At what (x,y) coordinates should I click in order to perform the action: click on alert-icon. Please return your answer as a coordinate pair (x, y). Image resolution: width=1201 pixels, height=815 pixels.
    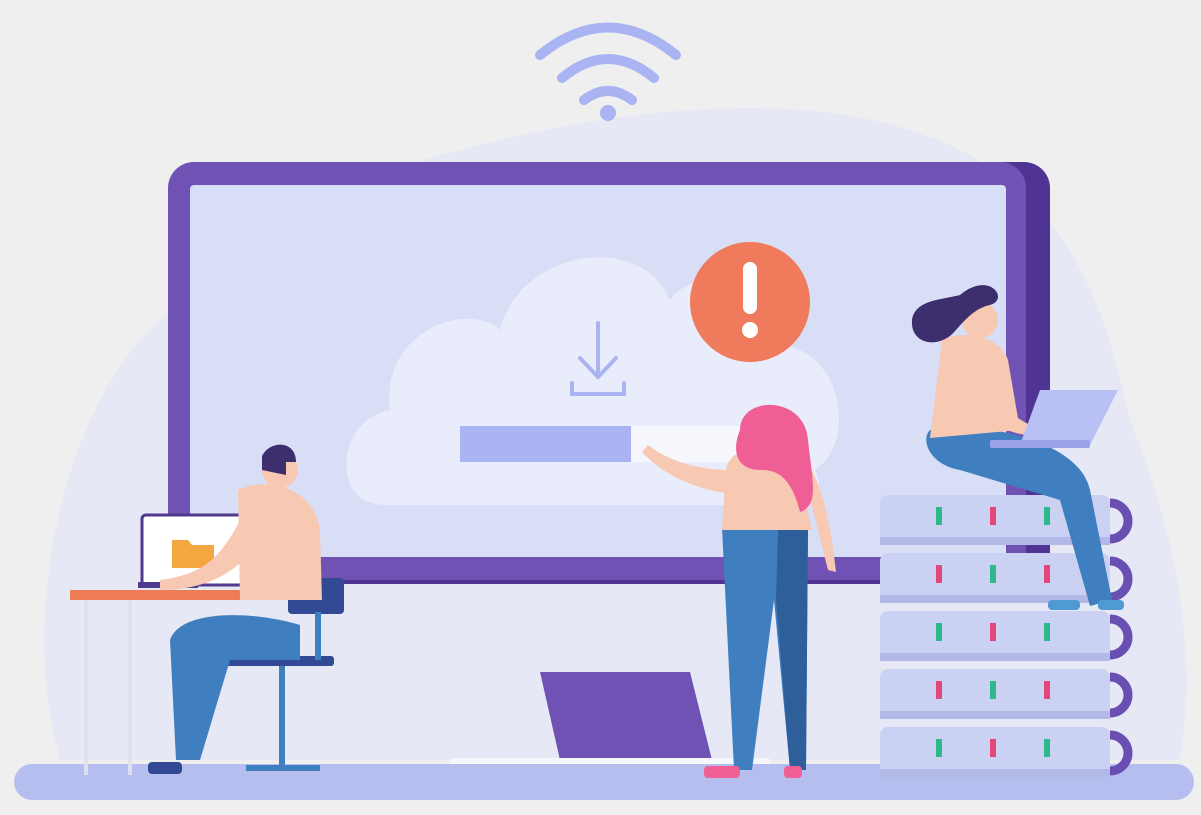
    Looking at the image, I should click on (750, 302).